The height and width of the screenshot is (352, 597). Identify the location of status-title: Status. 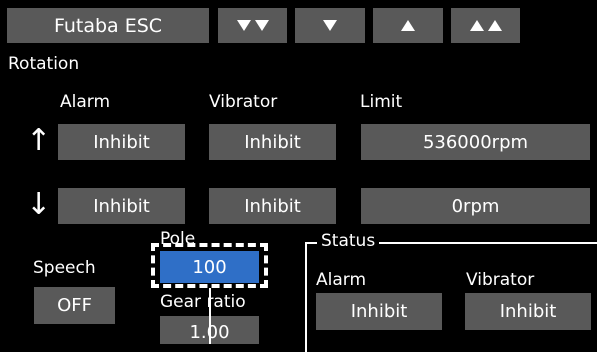
(348, 241).